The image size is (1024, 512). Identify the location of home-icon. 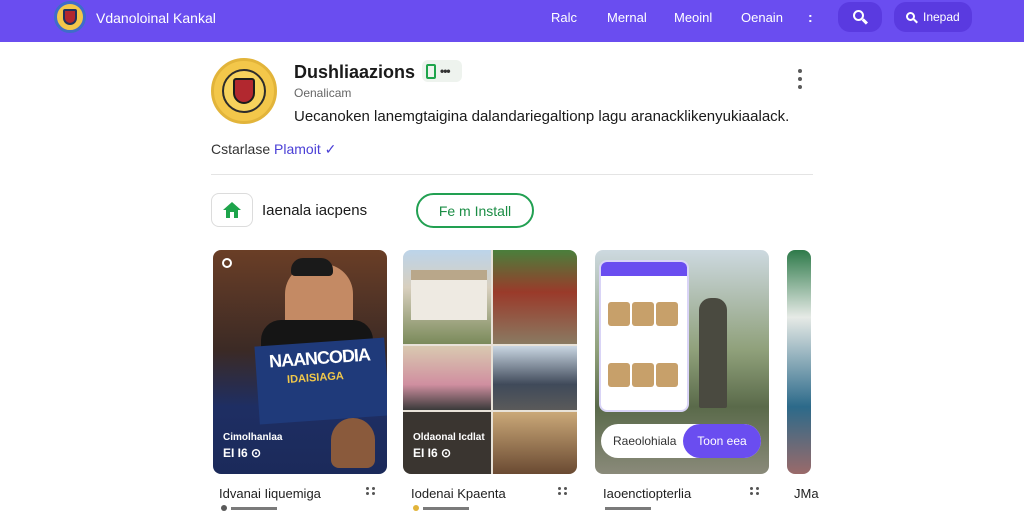
(232, 210).